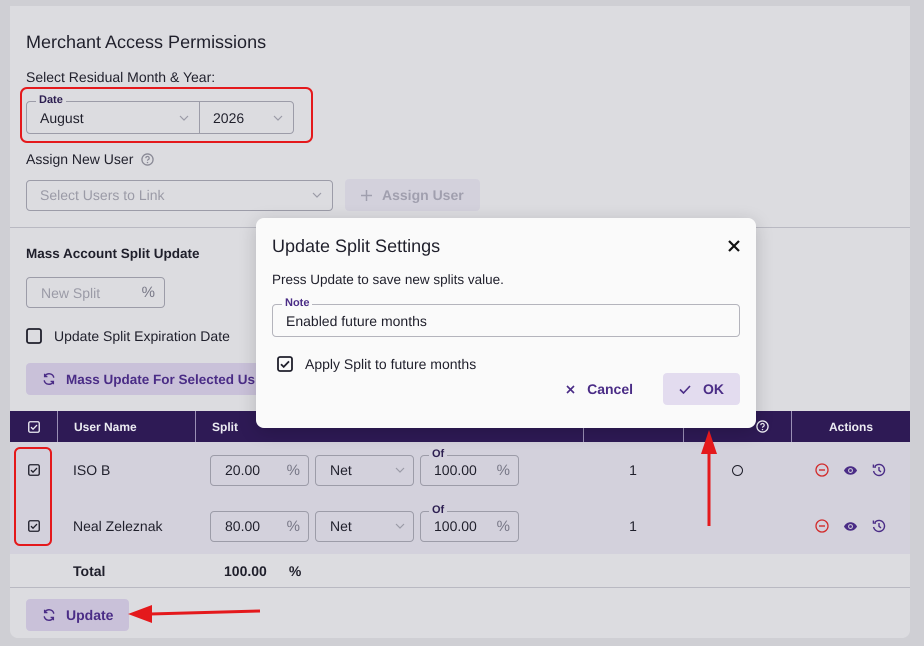 The width and height of the screenshot is (924, 646). What do you see at coordinates (685, 389) in the screenshot?
I see `check-icon` at bounding box center [685, 389].